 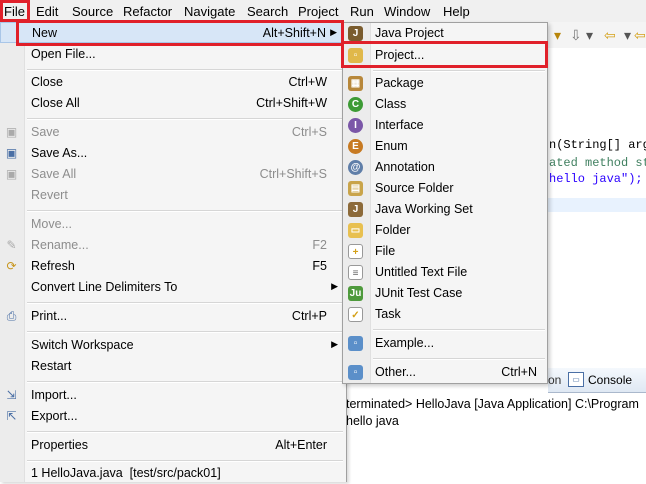 What do you see at coordinates (147, 11) in the screenshot?
I see `menu-refactor: Refactor` at bounding box center [147, 11].